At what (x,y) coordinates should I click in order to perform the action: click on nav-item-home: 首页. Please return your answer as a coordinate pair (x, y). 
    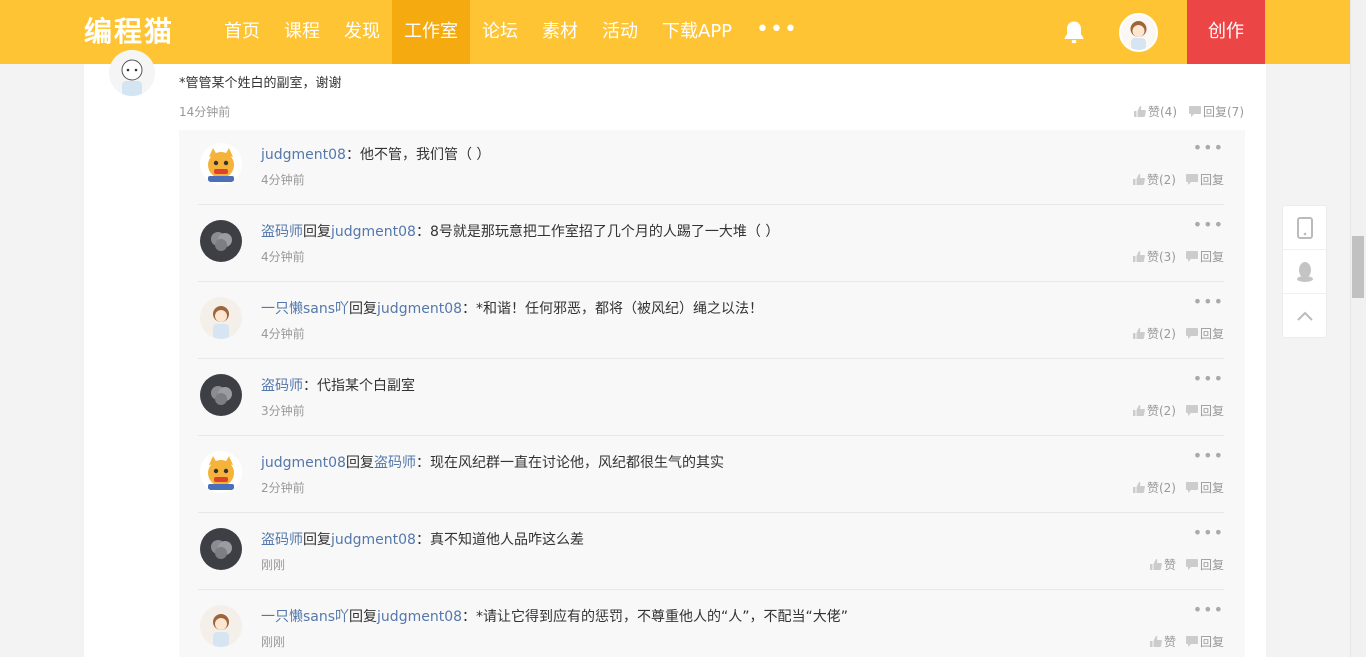
    Looking at the image, I should click on (242, 32).